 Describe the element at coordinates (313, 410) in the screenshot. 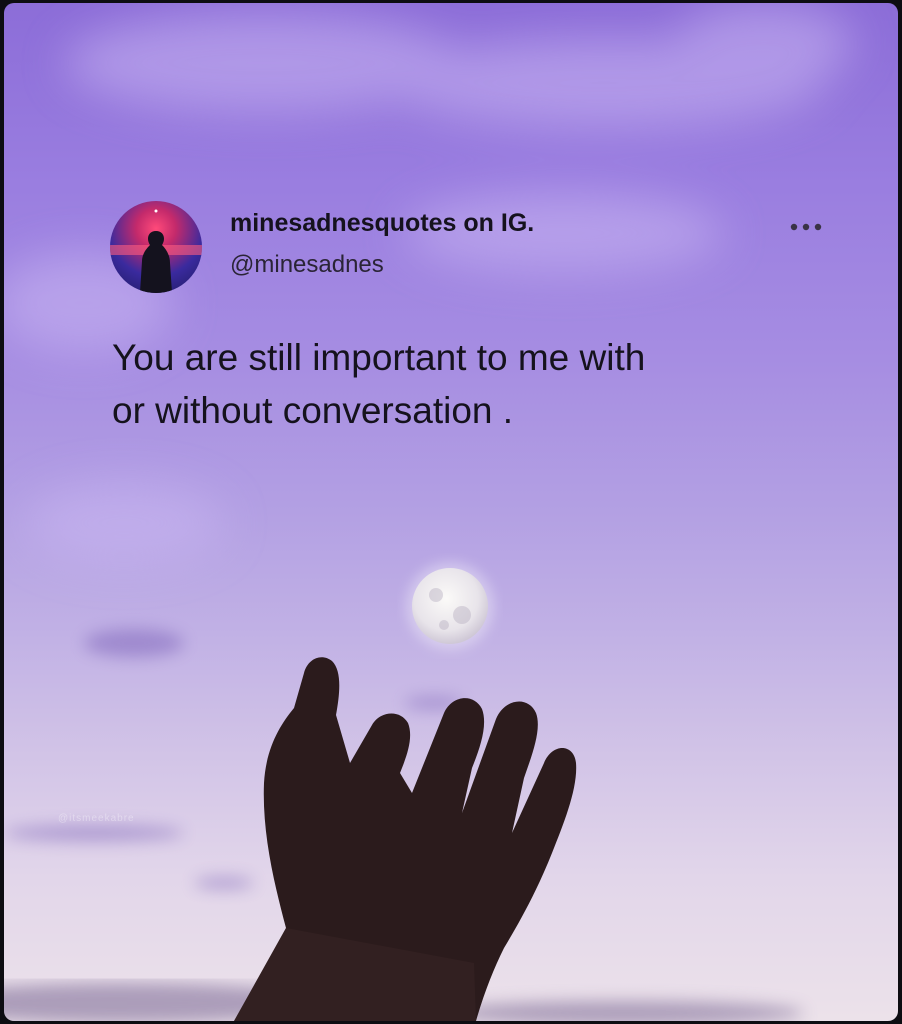

I see `quote-line-2: or without conversation .` at that location.